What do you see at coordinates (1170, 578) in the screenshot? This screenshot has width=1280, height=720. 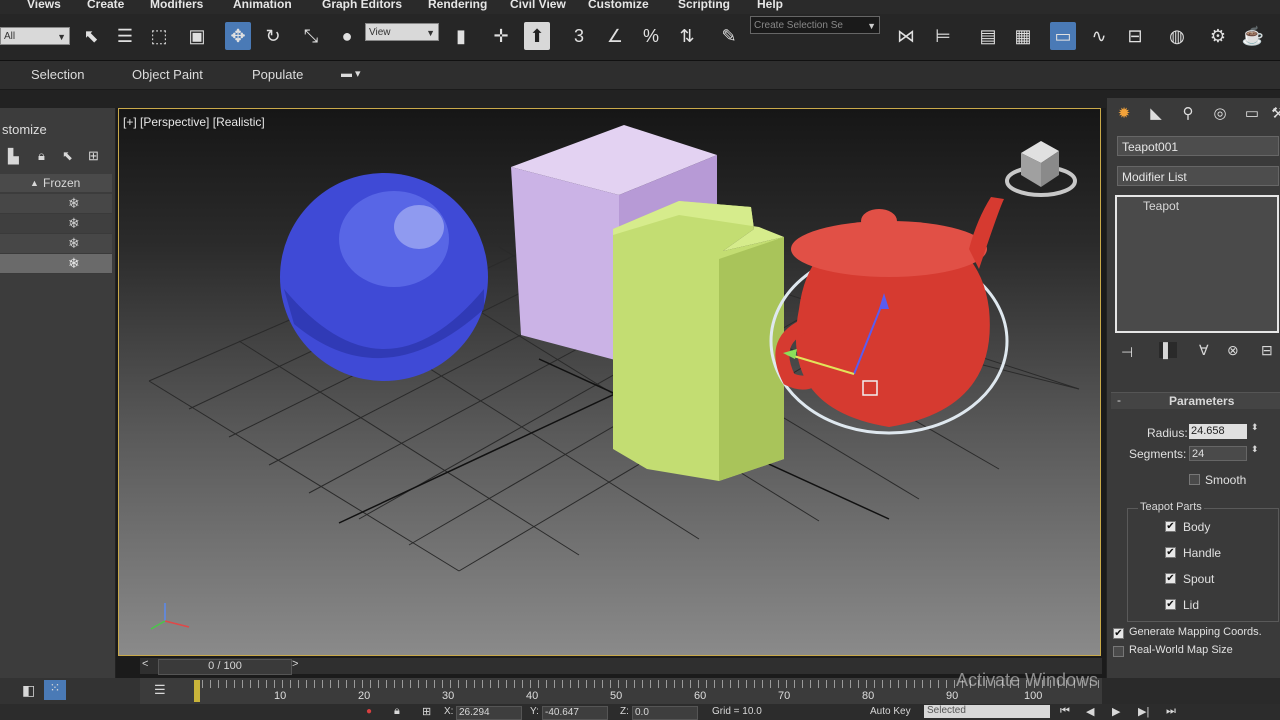 I see `spout-checkbox: ✔` at bounding box center [1170, 578].